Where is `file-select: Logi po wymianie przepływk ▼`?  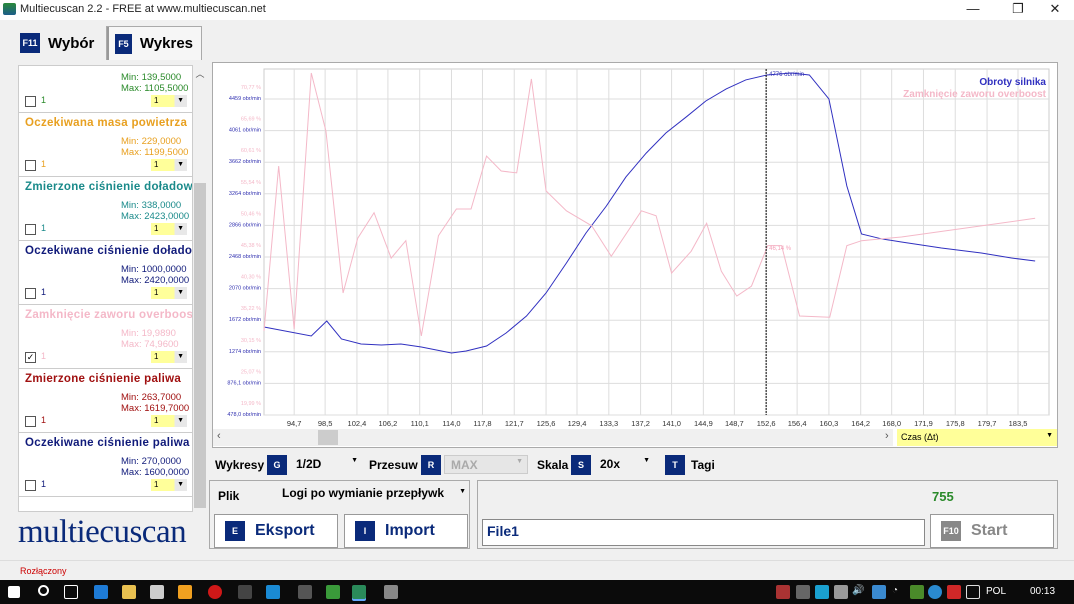 file-select: Logi po wymianie przepływk ▼ is located at coordinates (375, 495).